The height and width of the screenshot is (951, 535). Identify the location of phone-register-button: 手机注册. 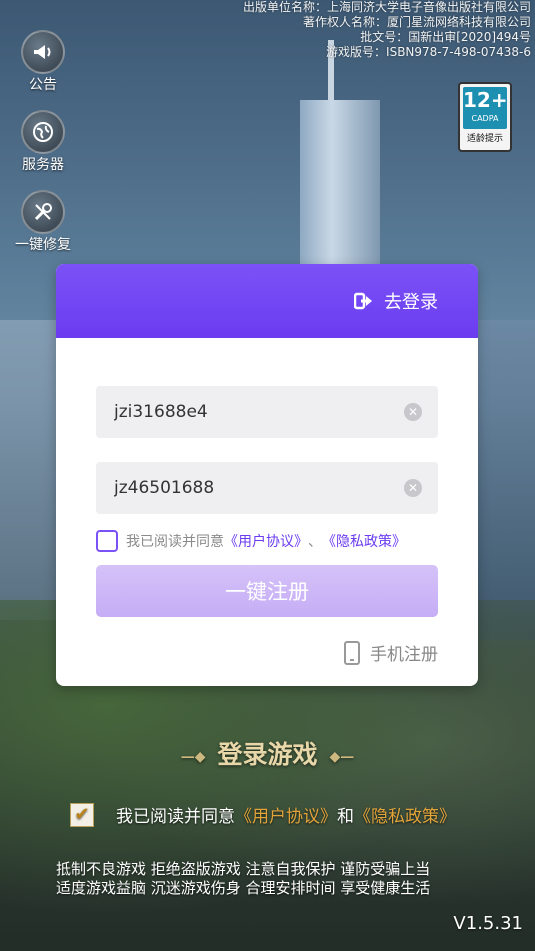
(391, 652).